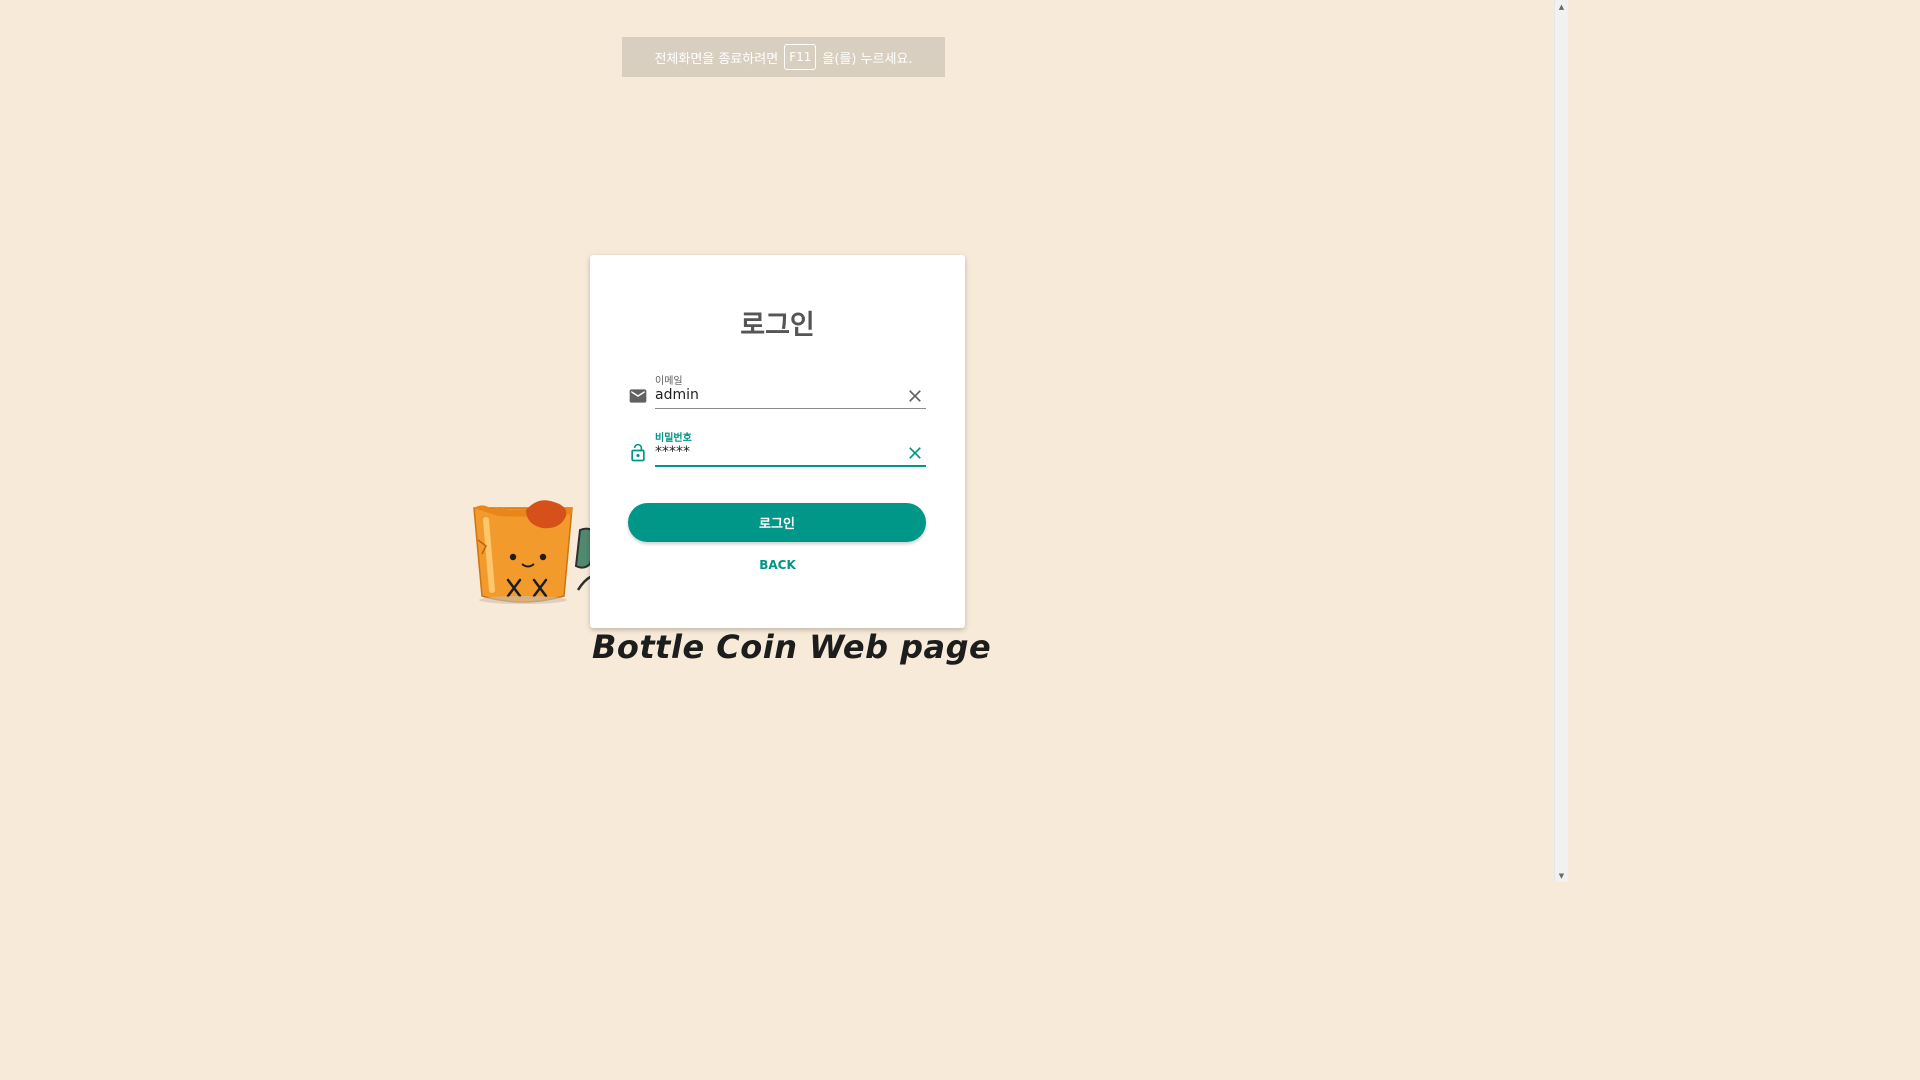 Image resolution: width=1920 pixels, height=1080 pixels. What do you see at coordinates (1561, 441) in the screenshot?
I see `vertical-scrollbar: ▲ ▼` at bounding box center [1561, 441].